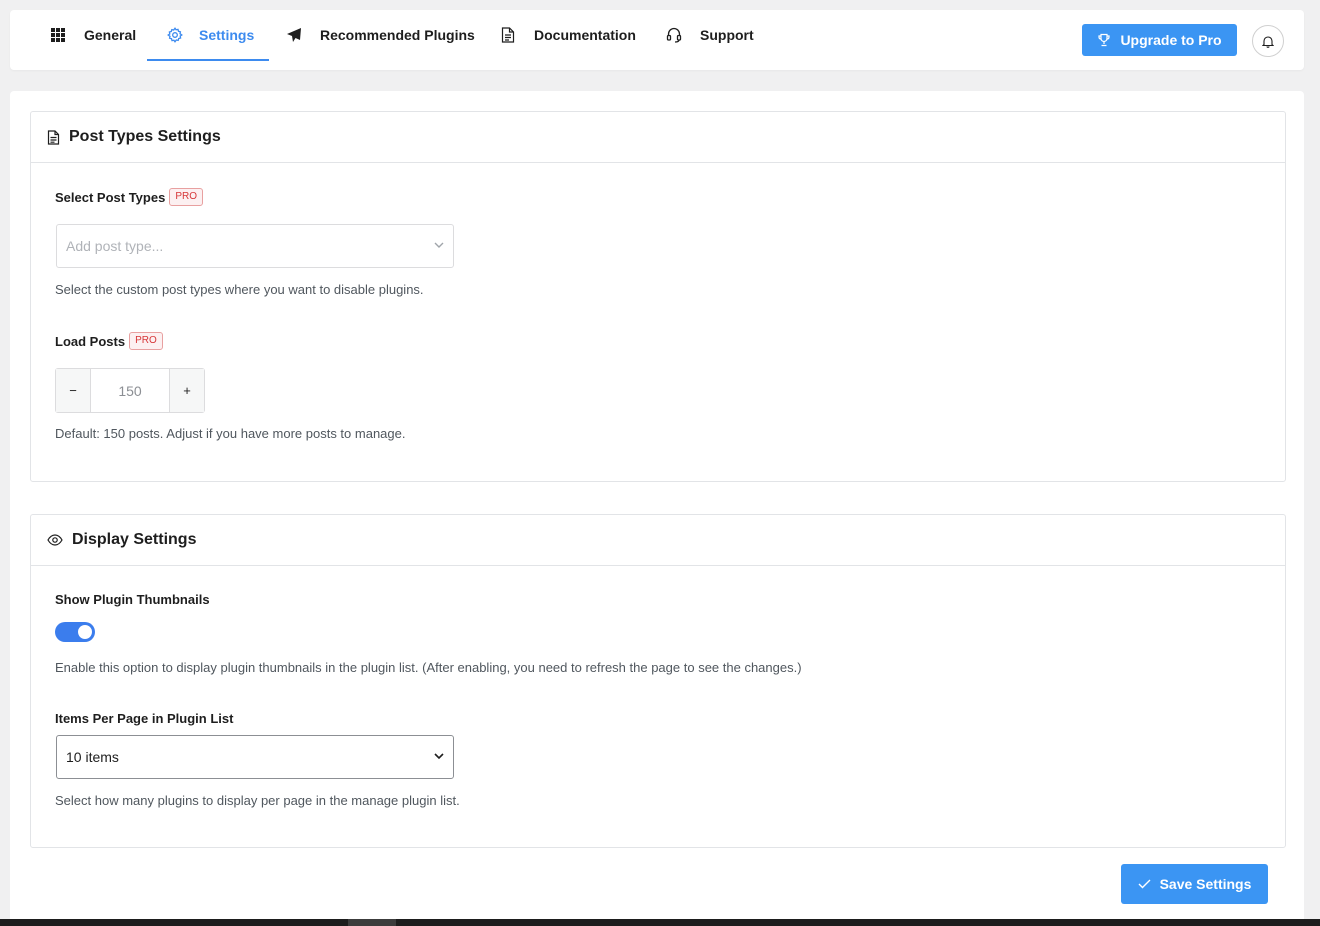 The height and width of the screenshot is (926, 1320). I want to click on items-per-page-label-text: Items Per Page in Plugin List, so click(144, 718).